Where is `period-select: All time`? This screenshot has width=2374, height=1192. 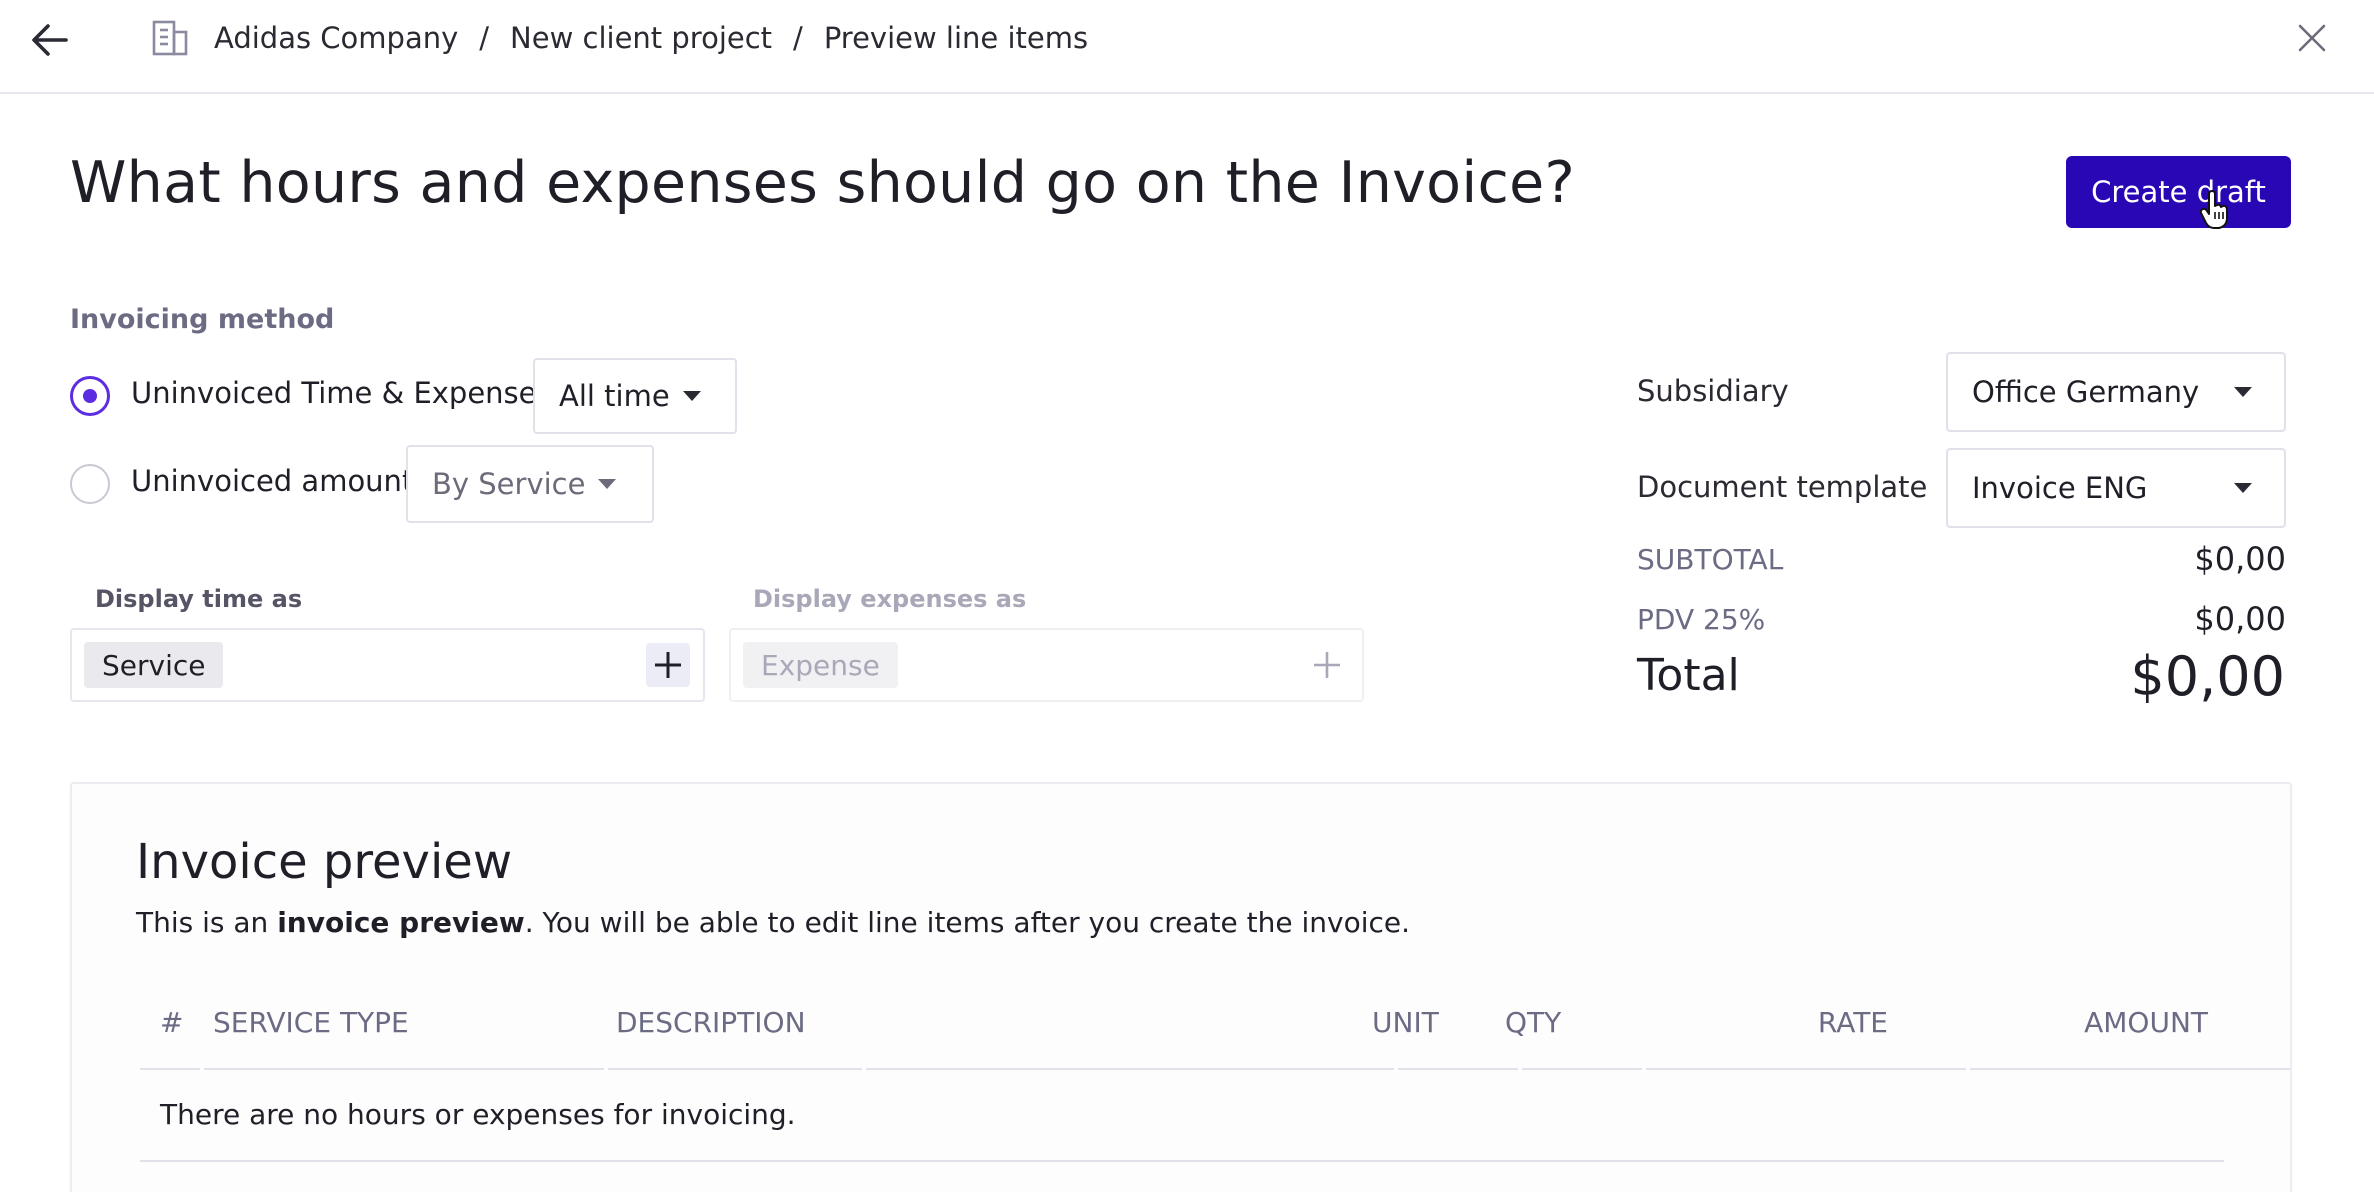
period-select: All time is located at coordinates (635, 396).